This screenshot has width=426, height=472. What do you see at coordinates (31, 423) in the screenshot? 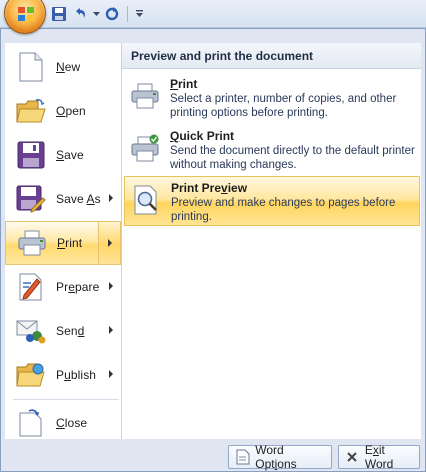
I see `close-folder-icon` at bounding box center [31, 423].